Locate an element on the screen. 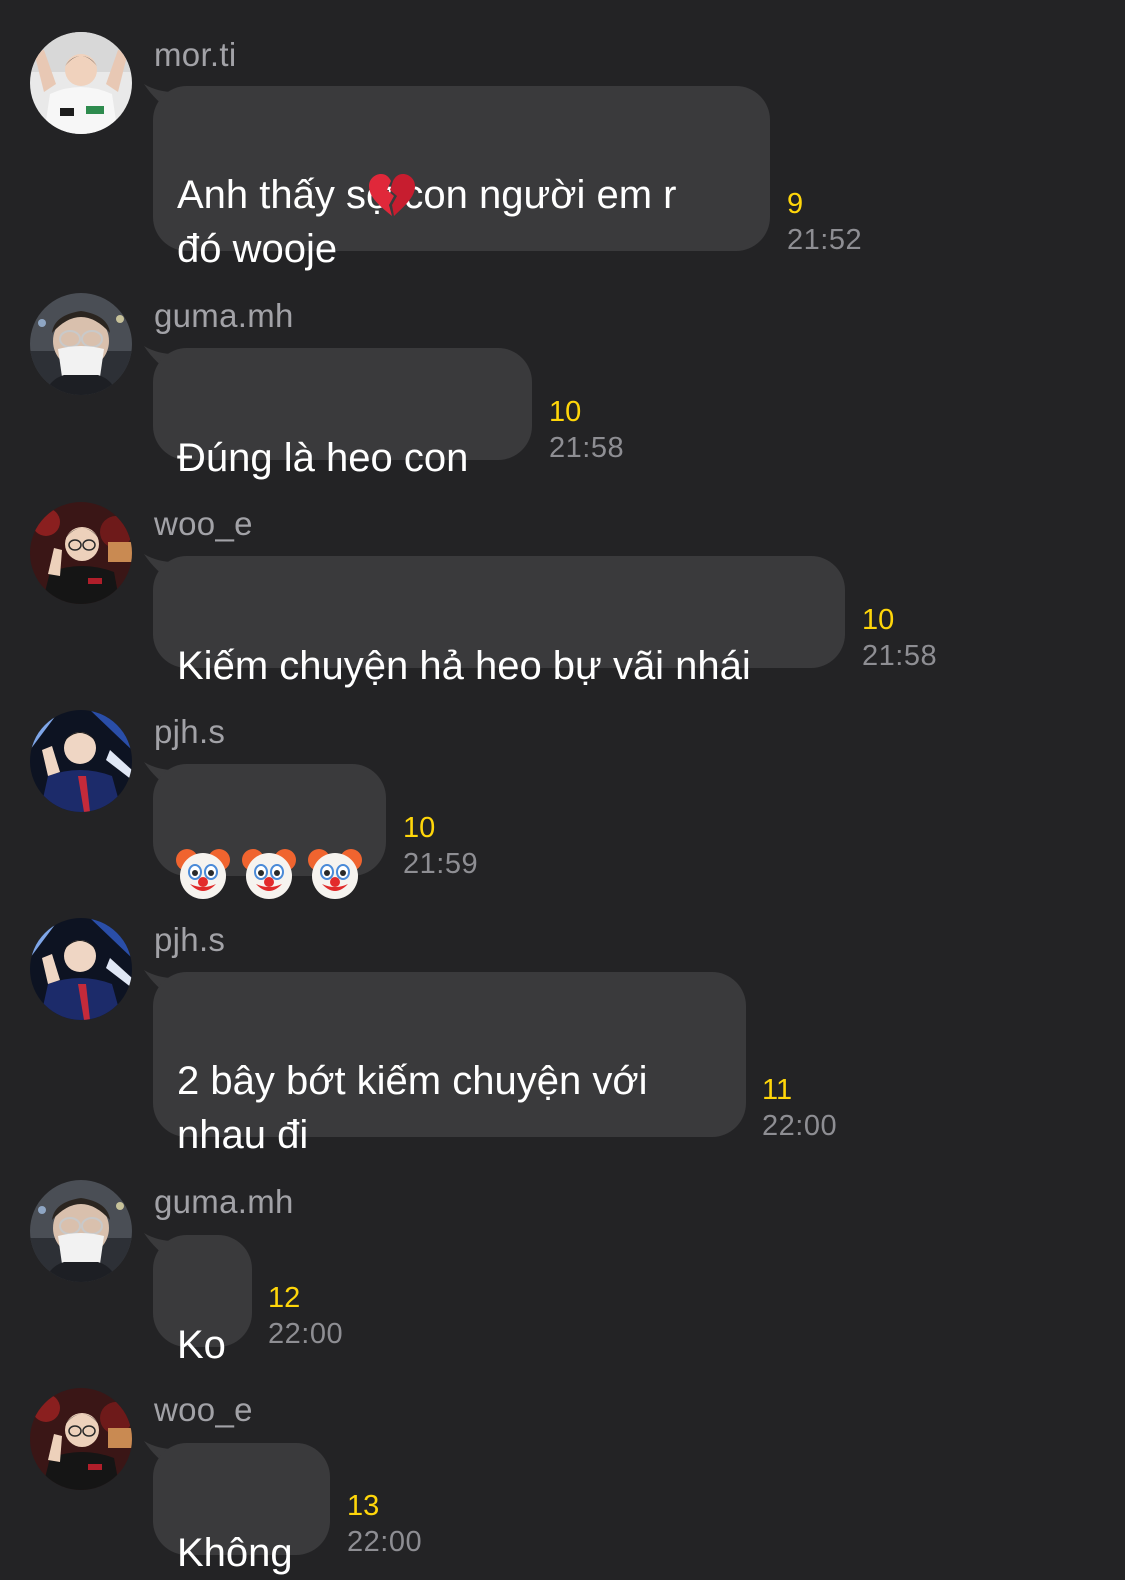 Image resolution: width=1125 pixels, height=1580 pixels. message-text: Kiếm chuyện hả heo bự vãi nhái is located at coordinates (464, 666).